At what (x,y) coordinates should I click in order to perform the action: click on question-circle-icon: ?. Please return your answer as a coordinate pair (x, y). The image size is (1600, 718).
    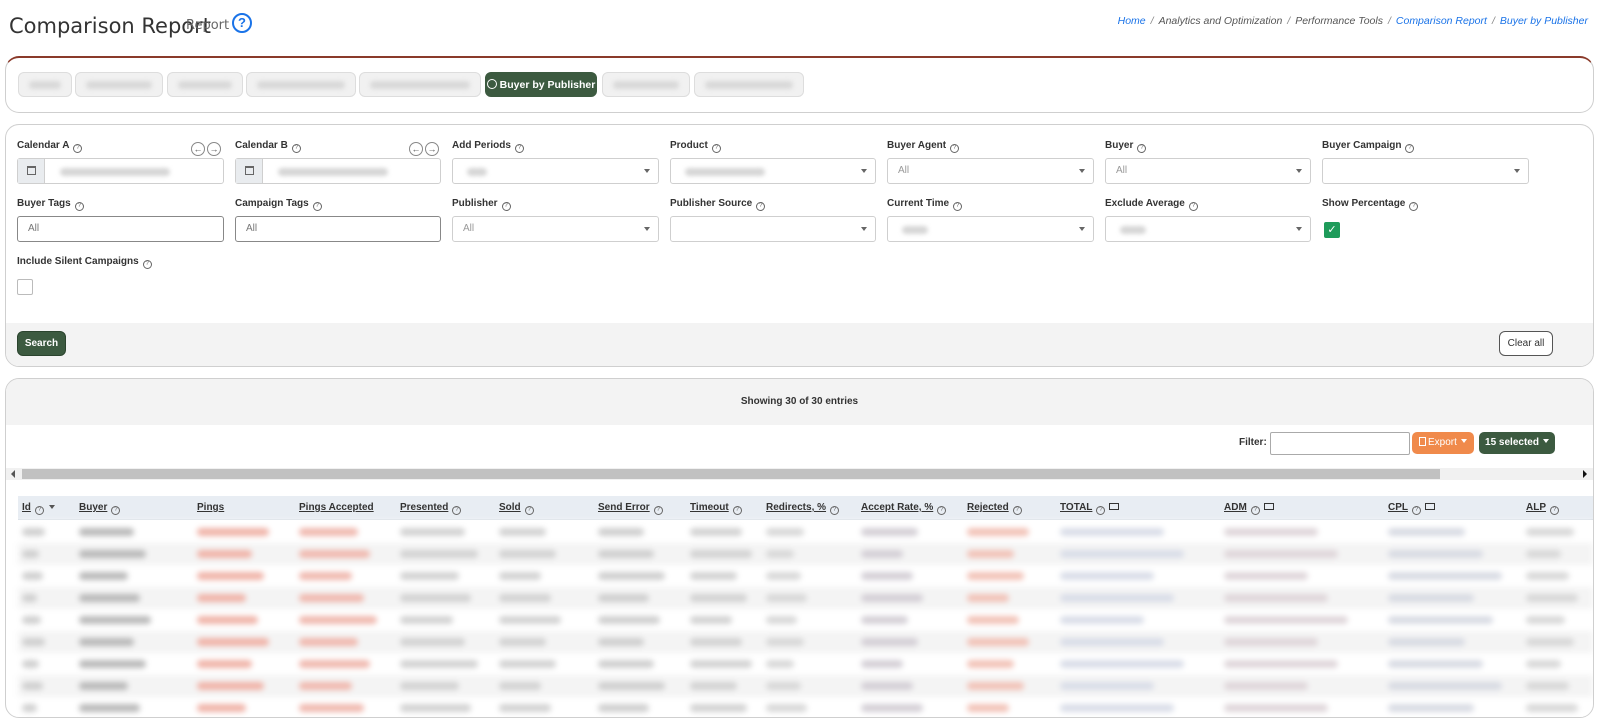
    Looking at the image, I should click on (242, 23).